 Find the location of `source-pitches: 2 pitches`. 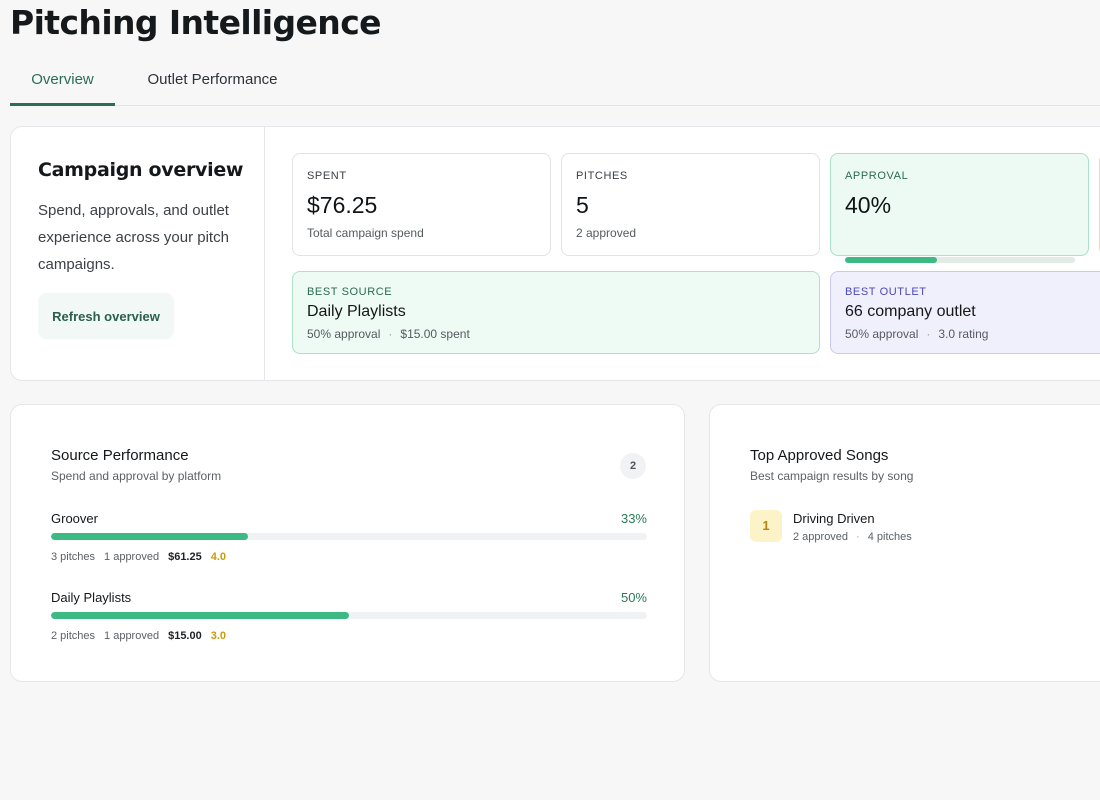

source-pitches: 2 pitches is located at coordinates (73, 636).